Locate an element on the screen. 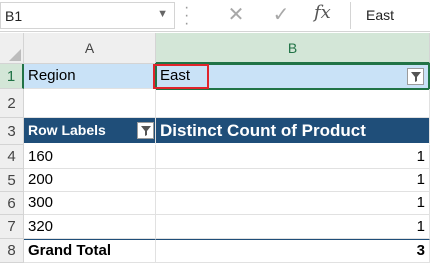 This screenshot has height=263, width=430. filter-funnel-icon is located at coordinates (146, 131).